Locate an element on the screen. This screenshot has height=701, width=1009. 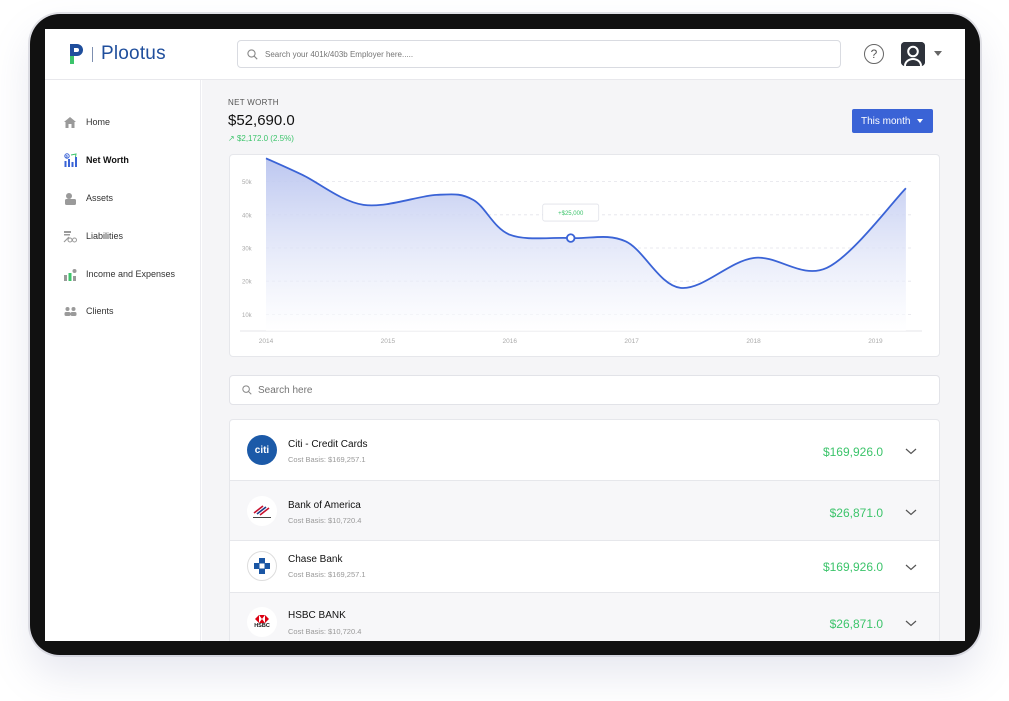
chase-octagon-icon is located at coordinates (262, 566).